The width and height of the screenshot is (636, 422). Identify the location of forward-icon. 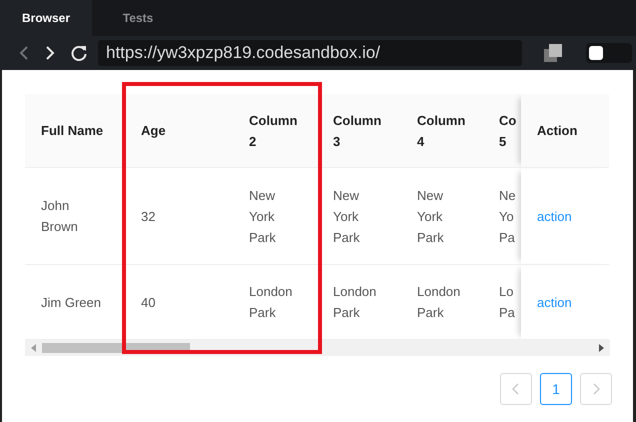
(50, 53).